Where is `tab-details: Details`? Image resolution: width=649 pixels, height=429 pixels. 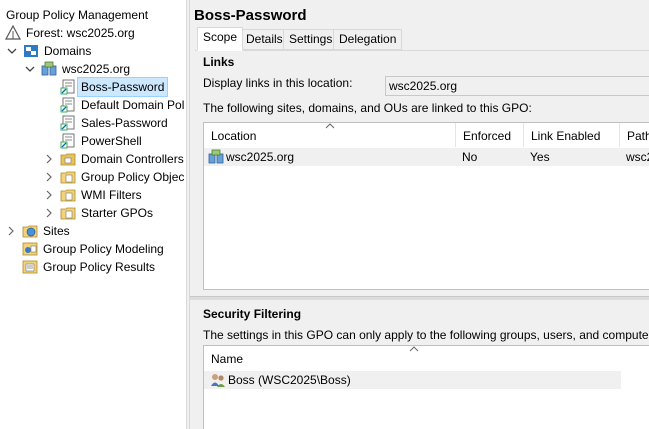 tab-details: Details is located at coordinates (264, 39).